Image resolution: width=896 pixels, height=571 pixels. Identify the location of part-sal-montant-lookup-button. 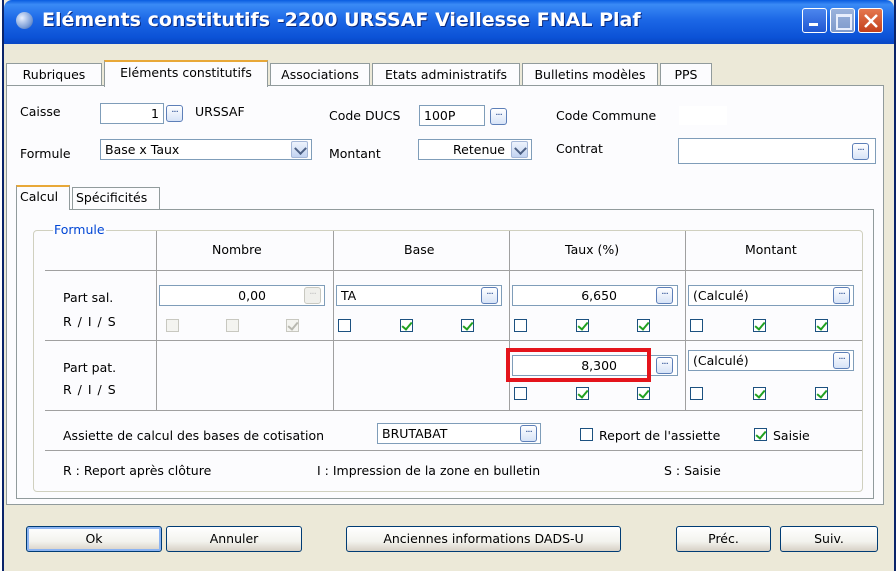
(841, 295).